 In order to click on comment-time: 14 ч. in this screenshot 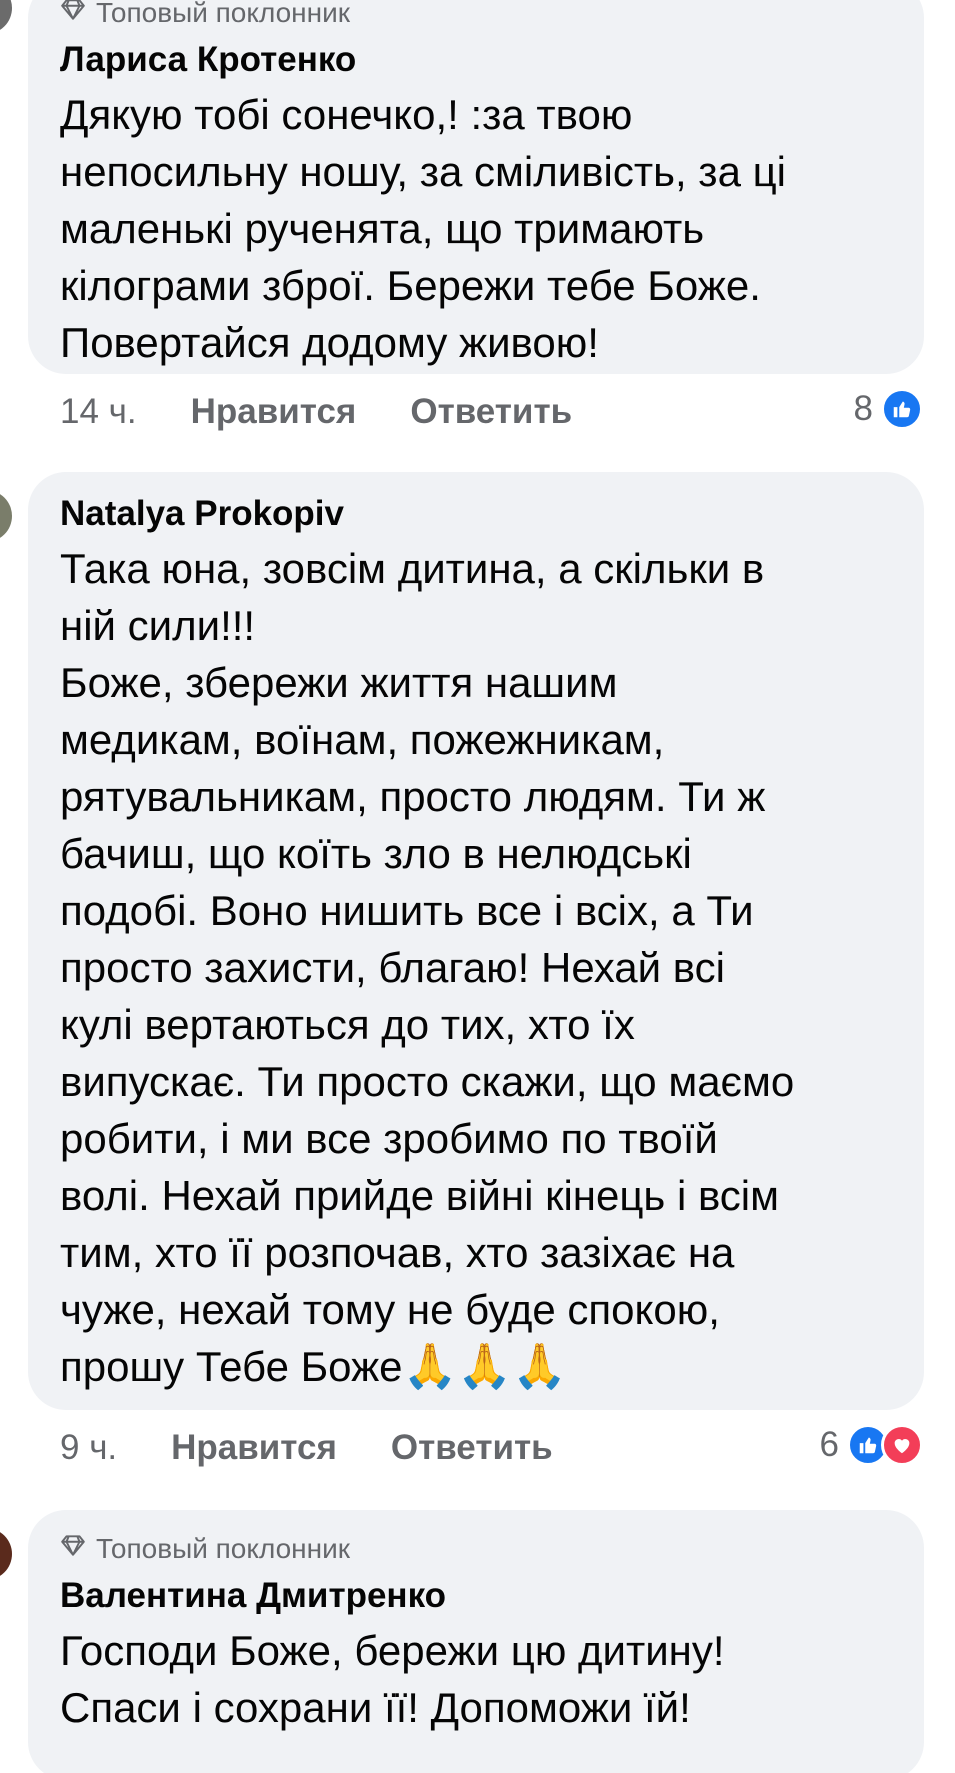, I will do `click(98, 412)`.